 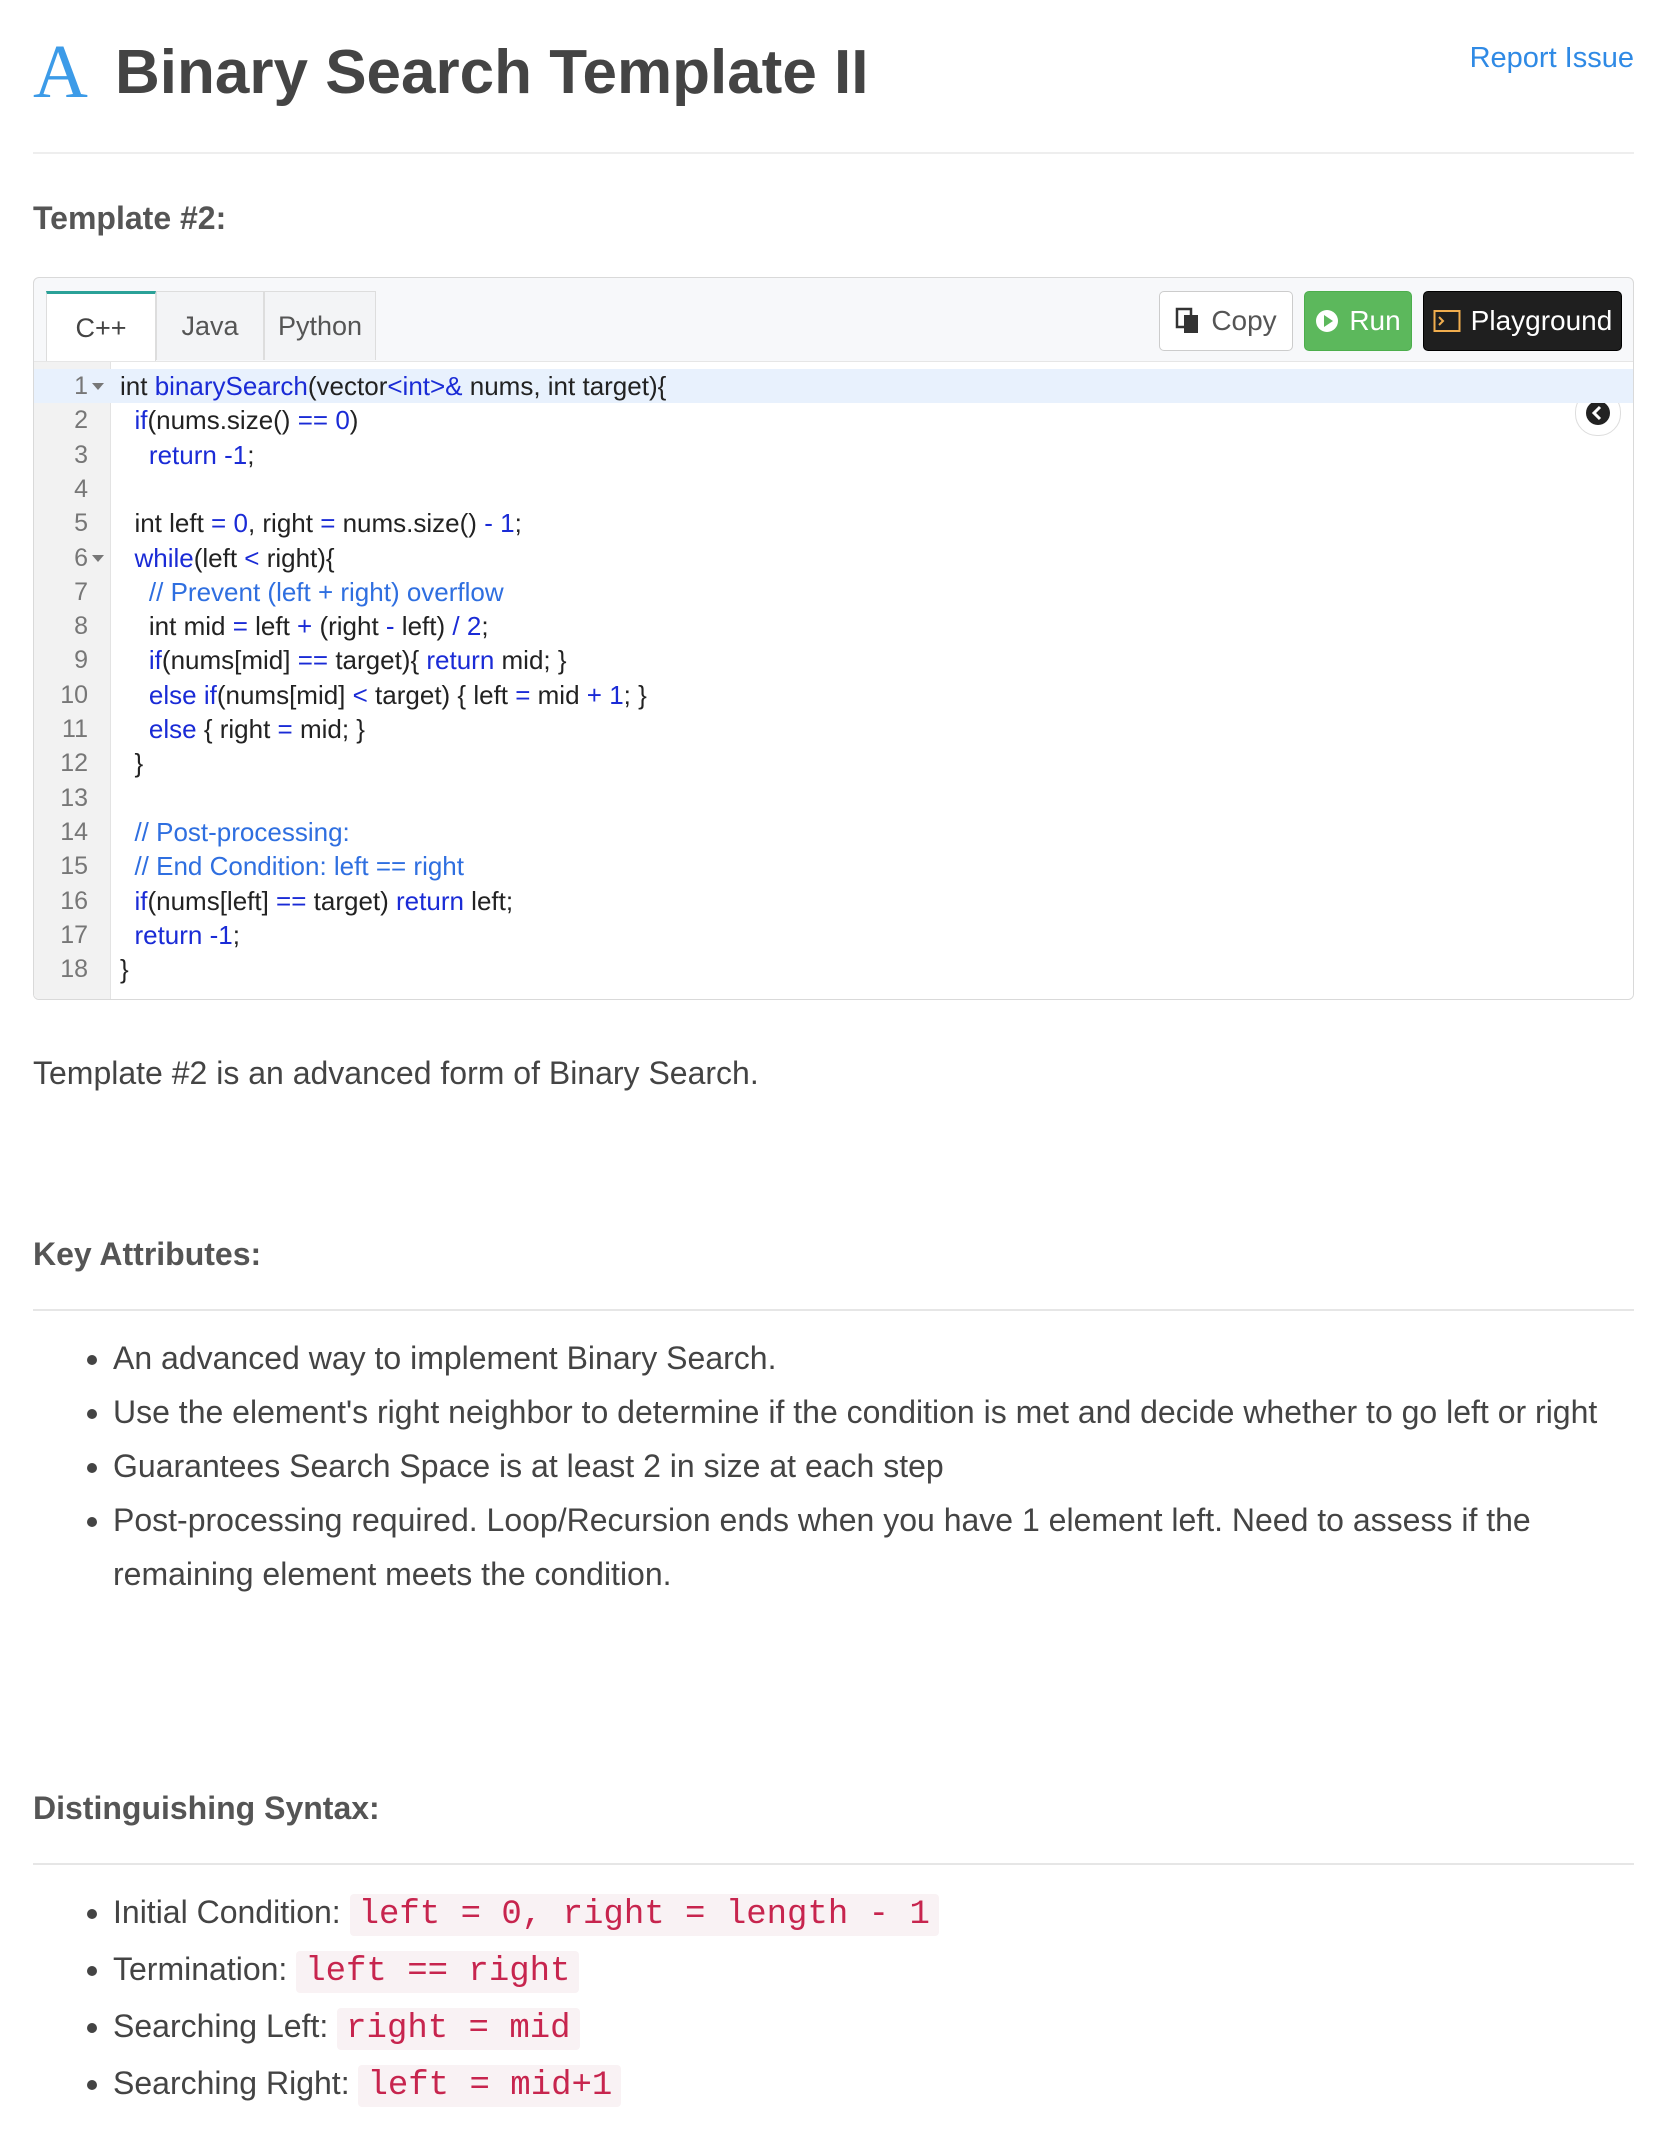 What do you see at coordinates (490, 2086) in the screenshot?
I see `inline-code: left = mid+1` at bounding box center [490, 2086].